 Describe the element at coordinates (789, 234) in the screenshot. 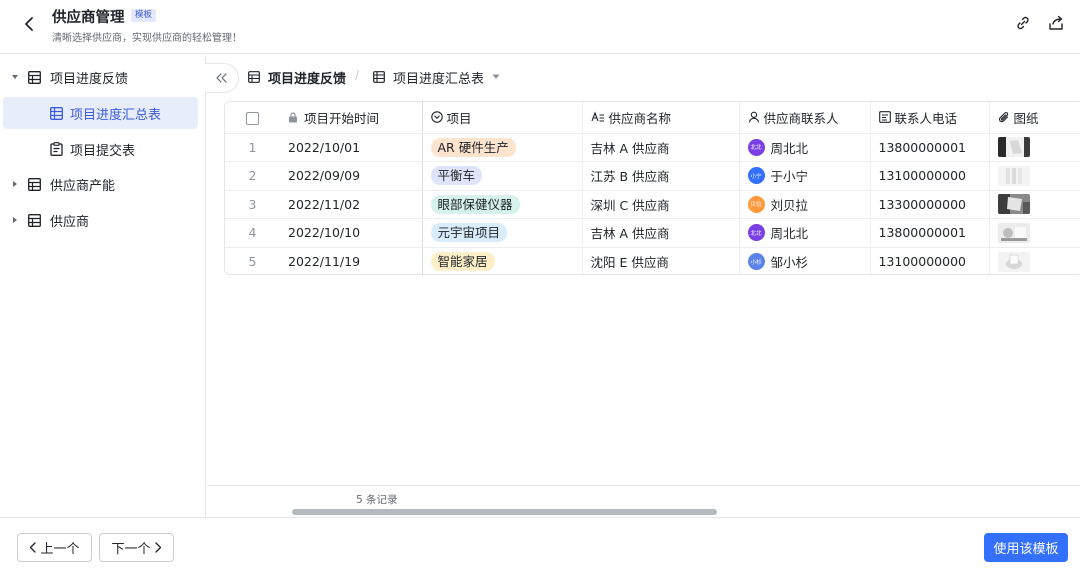

I see `contact-name: 周北北` at that location.